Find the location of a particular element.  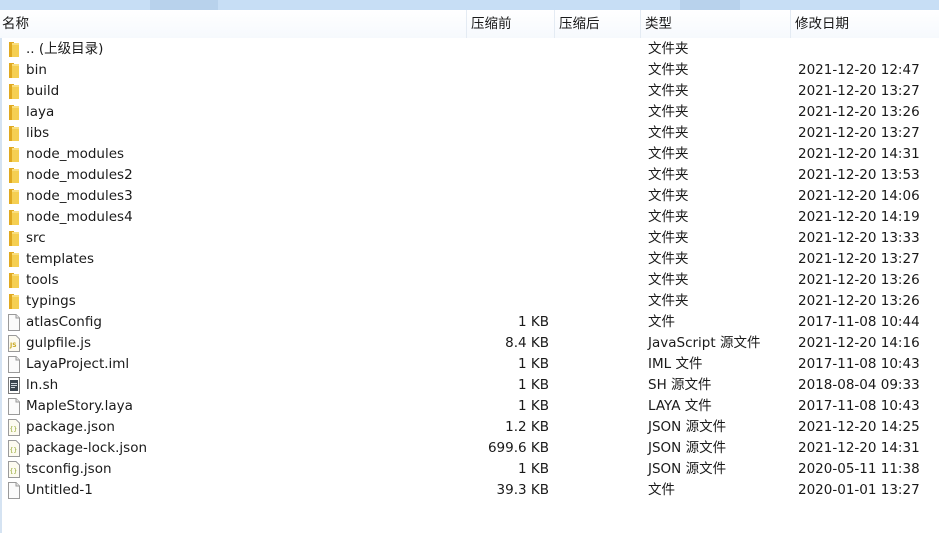

file-row: build 文件夹 2021-12-20 13:27 is located at coordinates (469, 91).